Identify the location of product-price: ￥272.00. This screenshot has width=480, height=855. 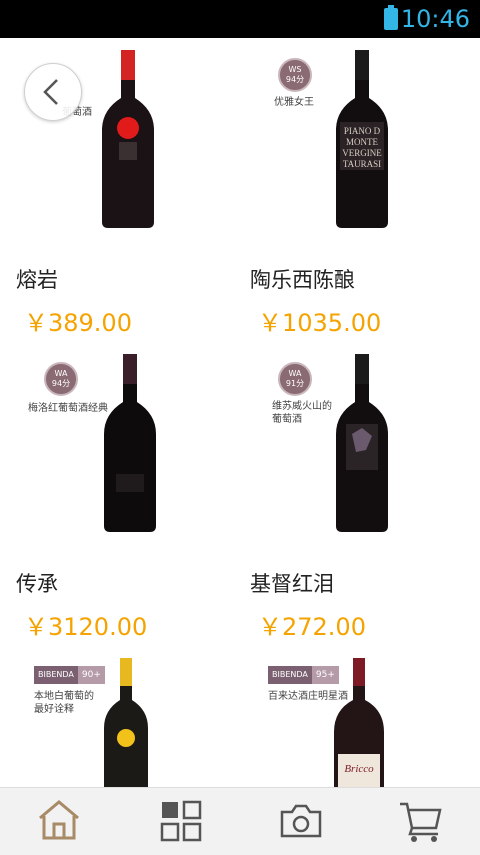
(312, 627).